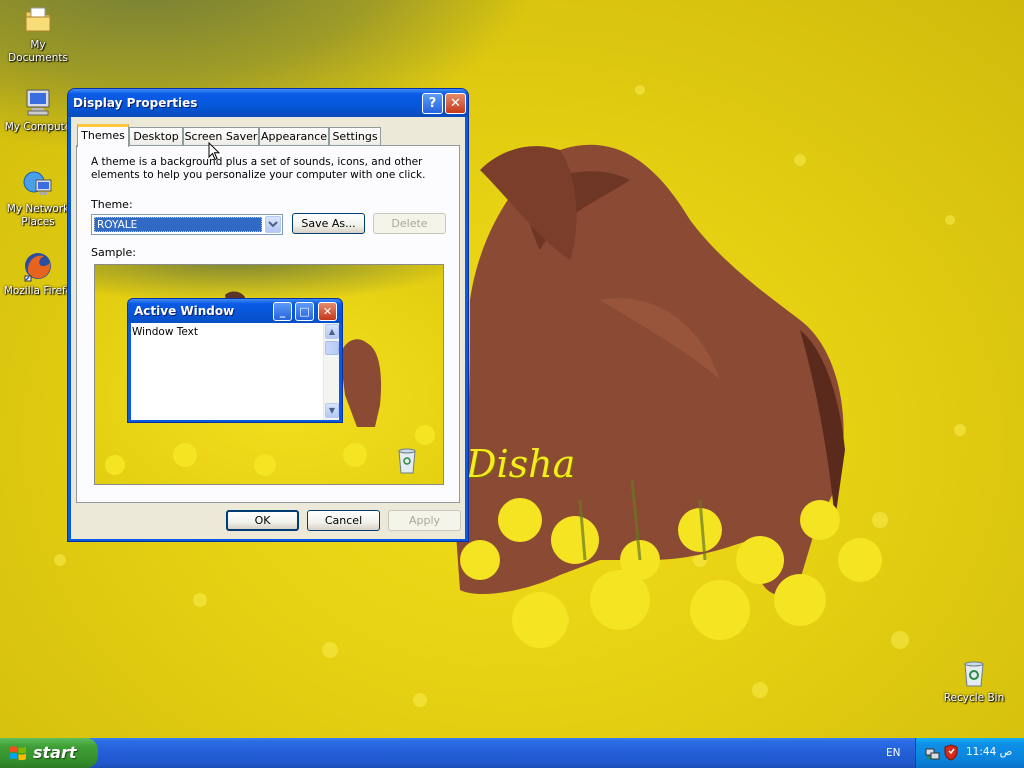  I want to click on sample-recycle-bin-icon, so click(407, 460).